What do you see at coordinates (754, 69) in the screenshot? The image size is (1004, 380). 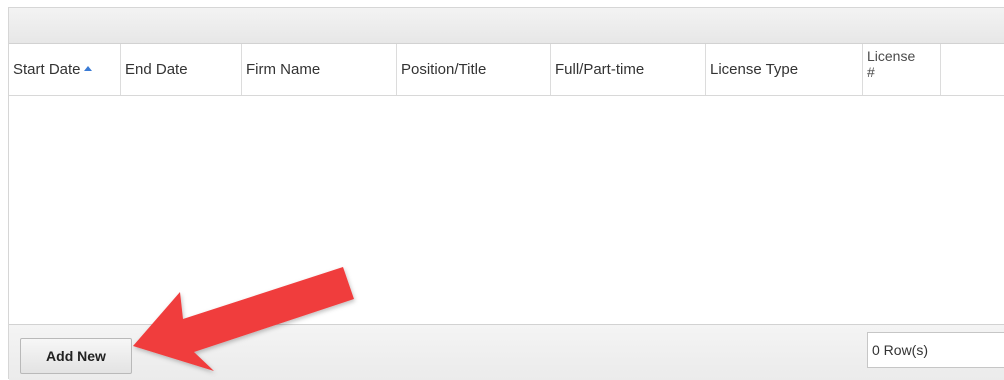 I see `column-header-label: License Type` at bounding box center [754, 69].